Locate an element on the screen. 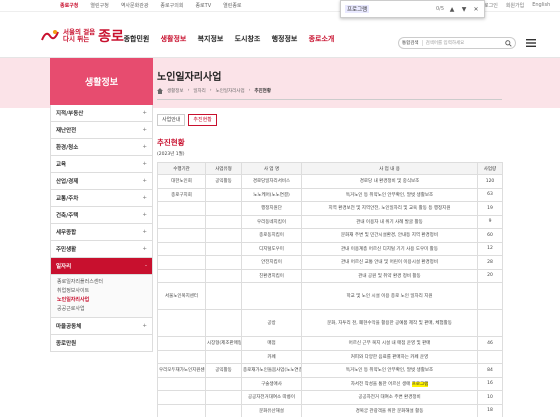 This screenshot has height=417, width=560. gnb-item-4: 행정정보 is located at coordinates (284, 39).